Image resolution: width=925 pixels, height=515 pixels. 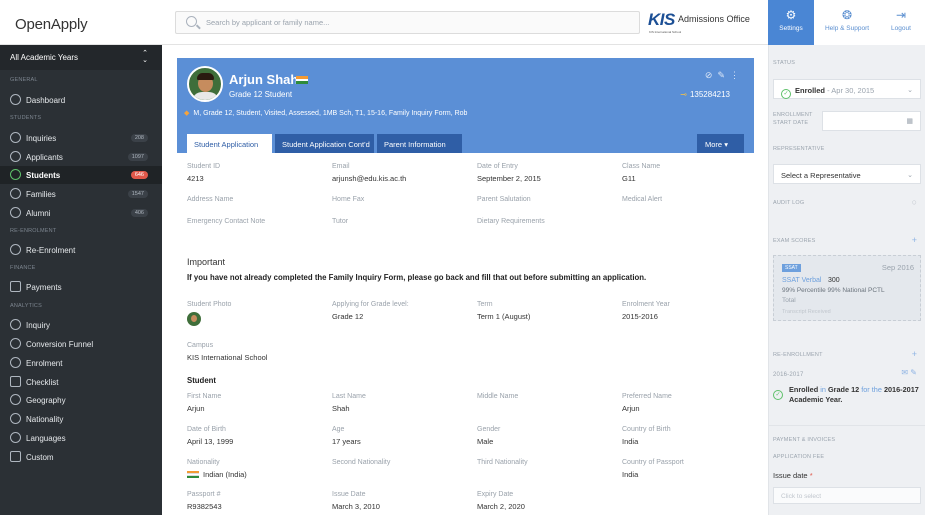 What do you see at coordinates (914, 240) in the screenshot?
I see `add-exam-score-icon: +` at bounding box center [914, 240].